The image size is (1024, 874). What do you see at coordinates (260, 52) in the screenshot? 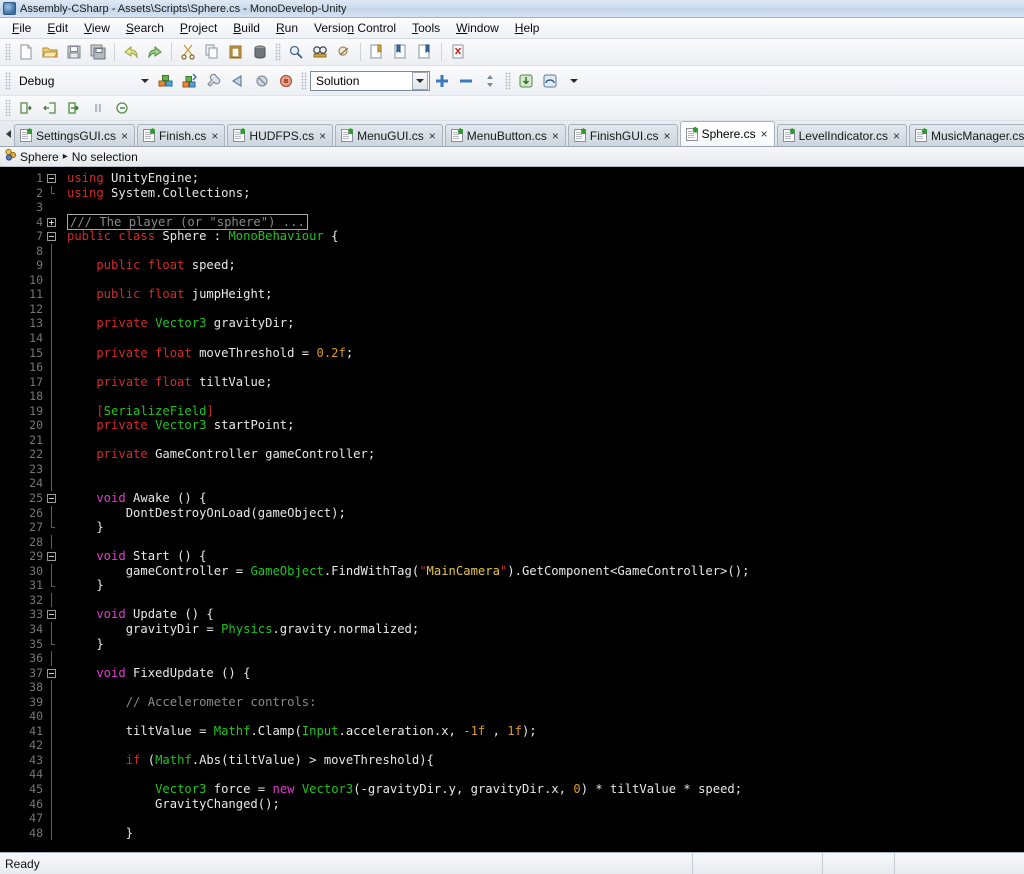
I see `delete-icon` at bounding box center [260, 52].